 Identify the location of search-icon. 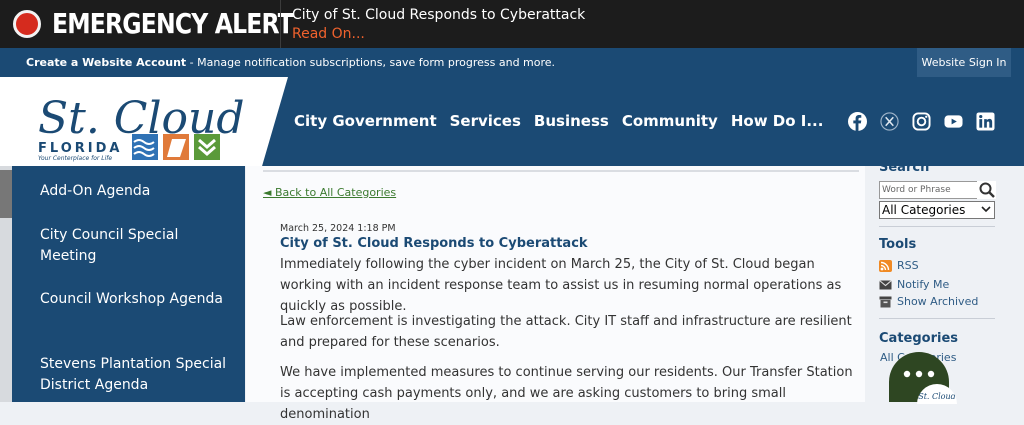
(986, 190).